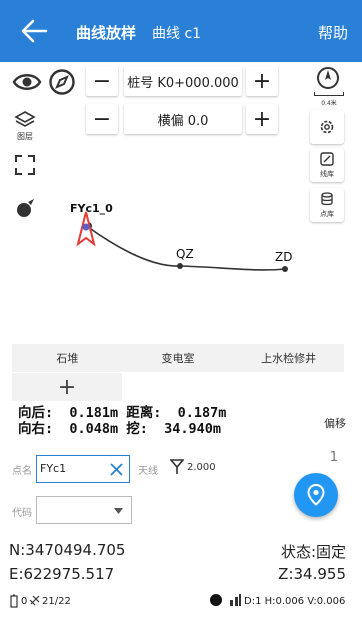 The width and height of the screenshot is (362, 624). What do you see at coordinates (122, 413) in the screenshot?
I see `stake-line-1: 向后: 0.181m 距离: 0.187m` at bounding box center [122, 413].